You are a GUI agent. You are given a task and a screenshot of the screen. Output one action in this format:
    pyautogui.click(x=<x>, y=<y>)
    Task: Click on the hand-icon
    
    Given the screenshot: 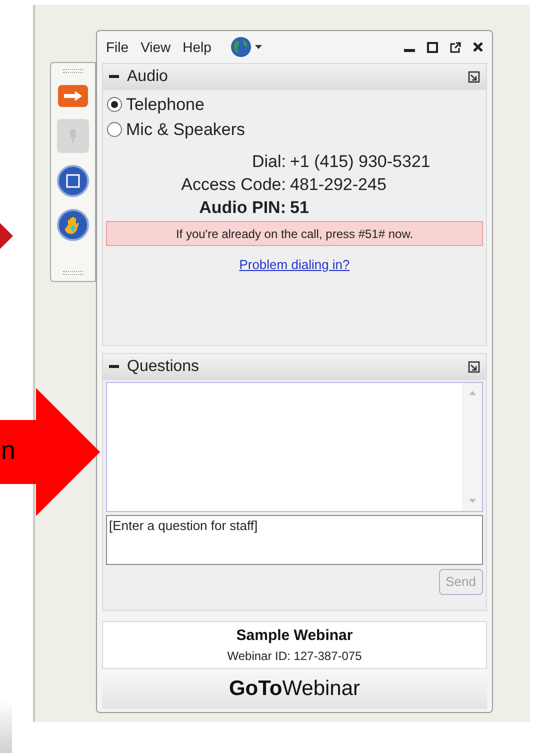 What is the action you would take?
    pyautogui.click(x=73, y=225)
    